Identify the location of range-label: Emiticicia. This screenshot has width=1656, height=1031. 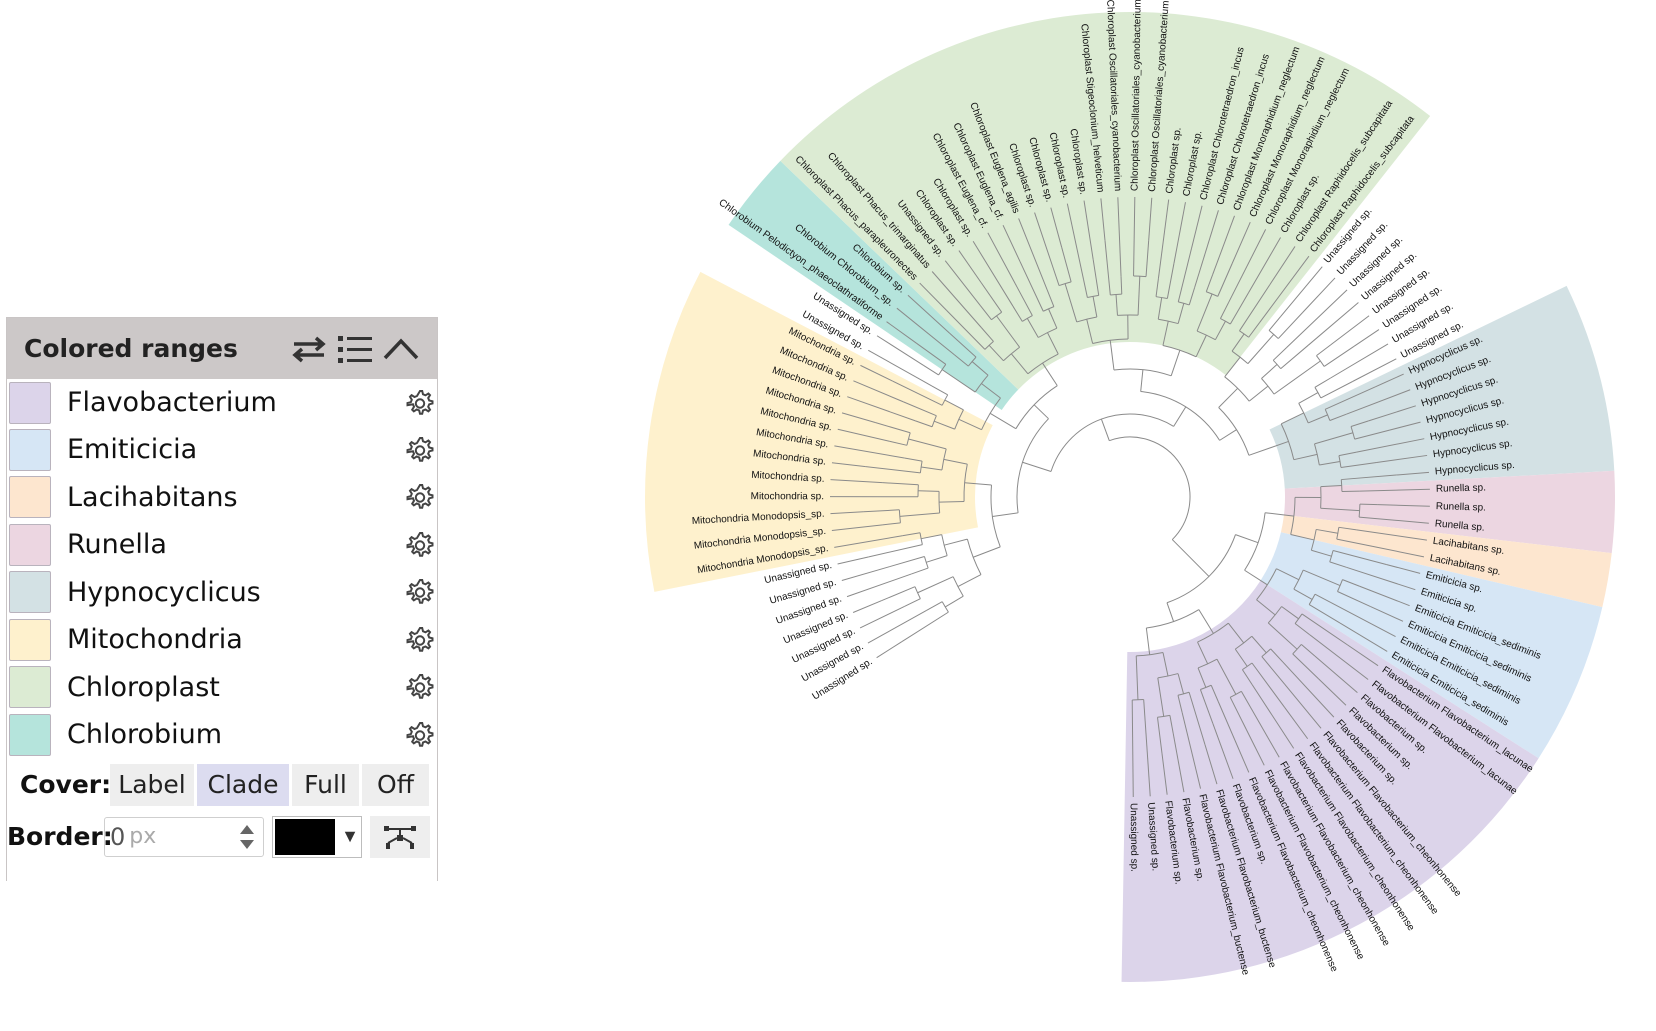
(132, 450).